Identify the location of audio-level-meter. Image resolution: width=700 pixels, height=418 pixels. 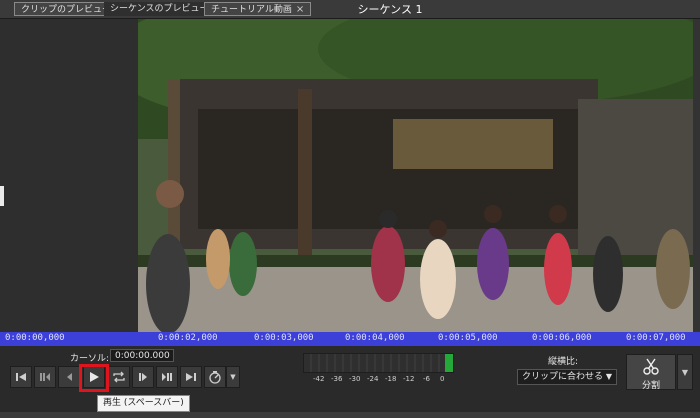
(378, 363).